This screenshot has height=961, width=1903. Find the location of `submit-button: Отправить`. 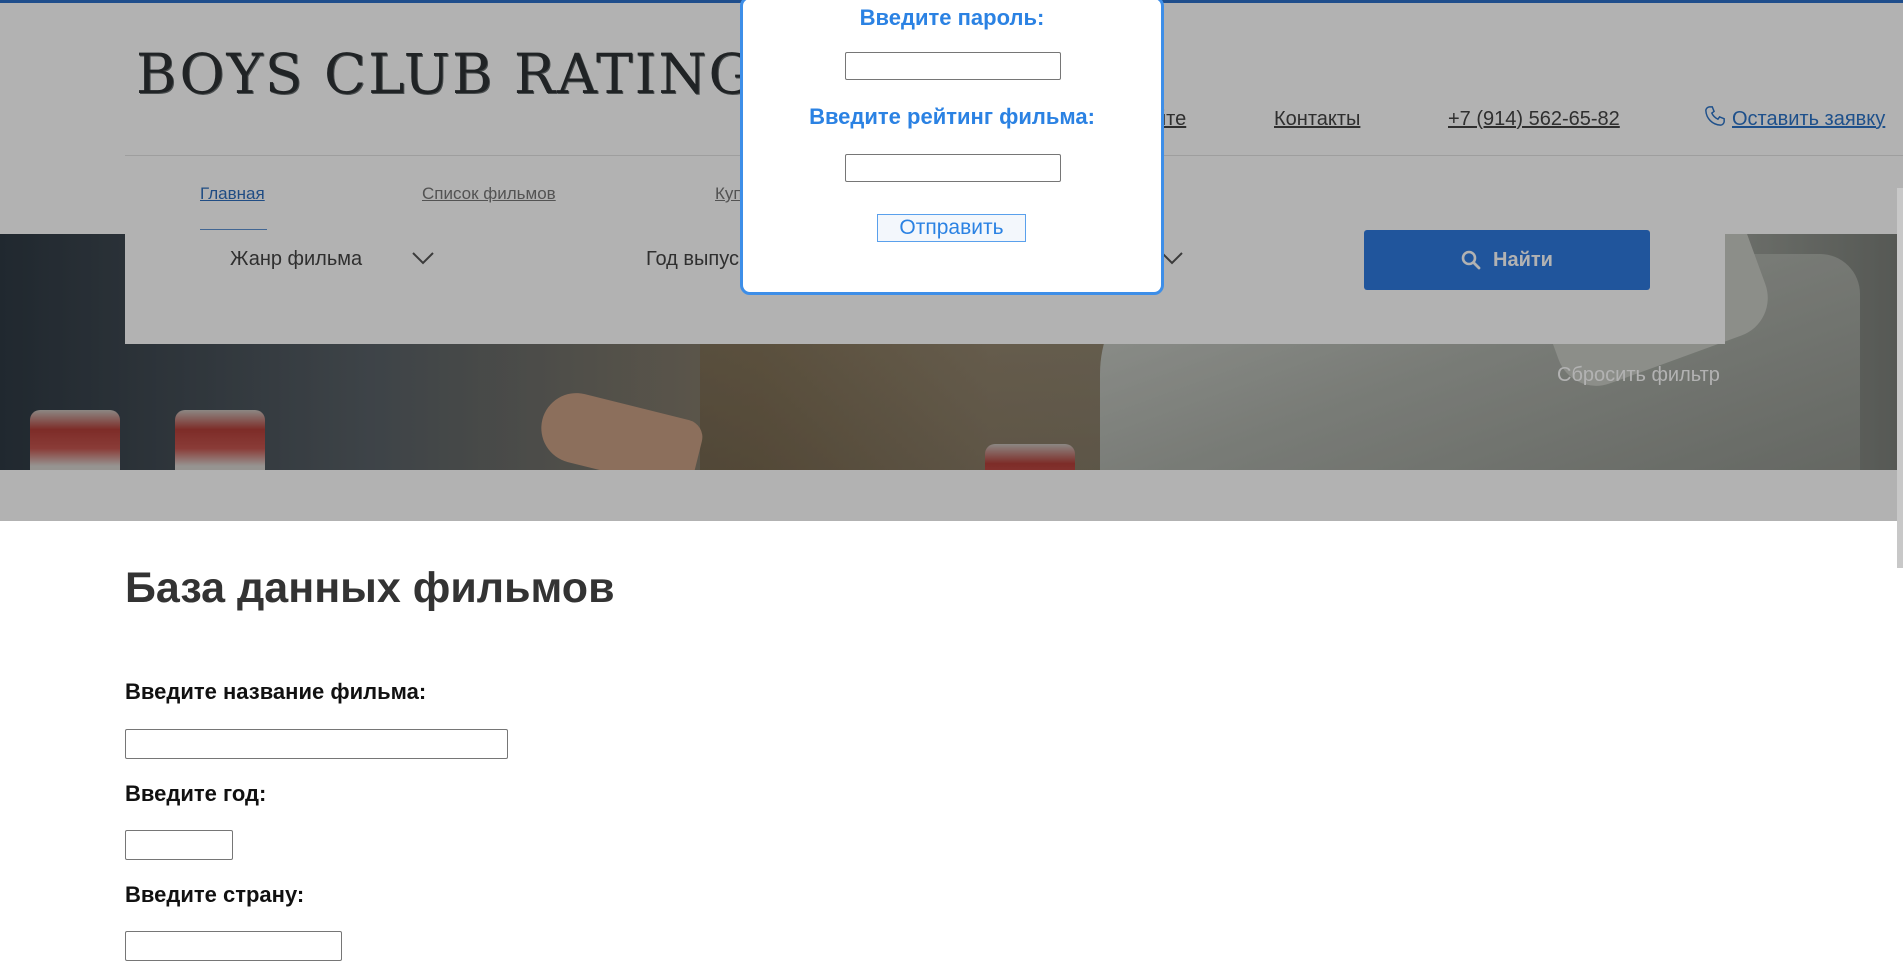

submit-button: Отправить is located at coordinates (951, 228).